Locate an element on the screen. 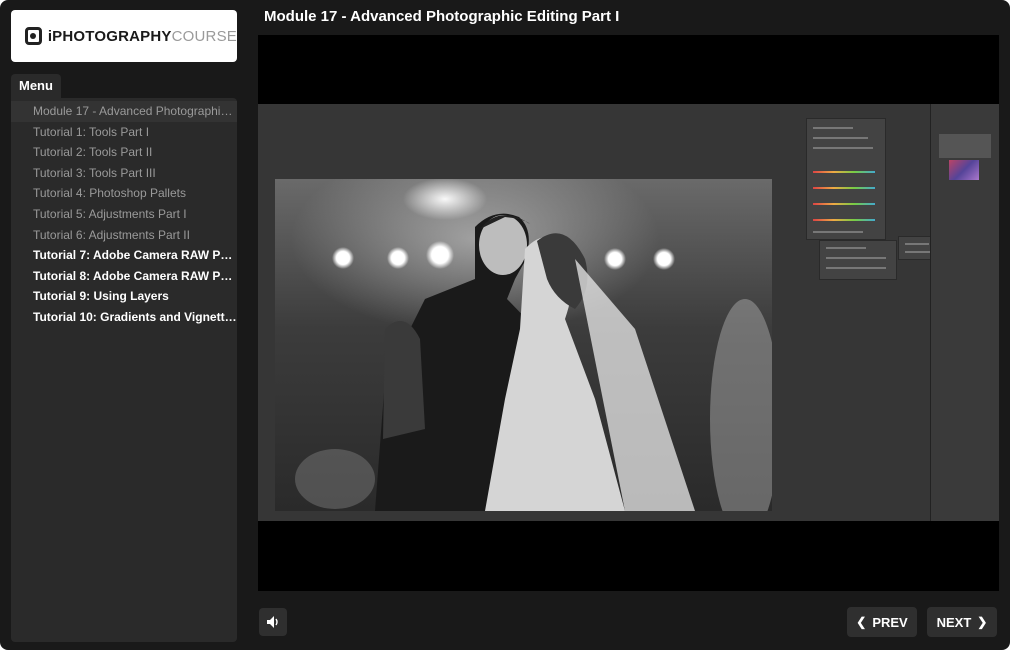  menu-item-tutorial: Tutorial 3: Tools Part III is located at coordinates (124, 173).